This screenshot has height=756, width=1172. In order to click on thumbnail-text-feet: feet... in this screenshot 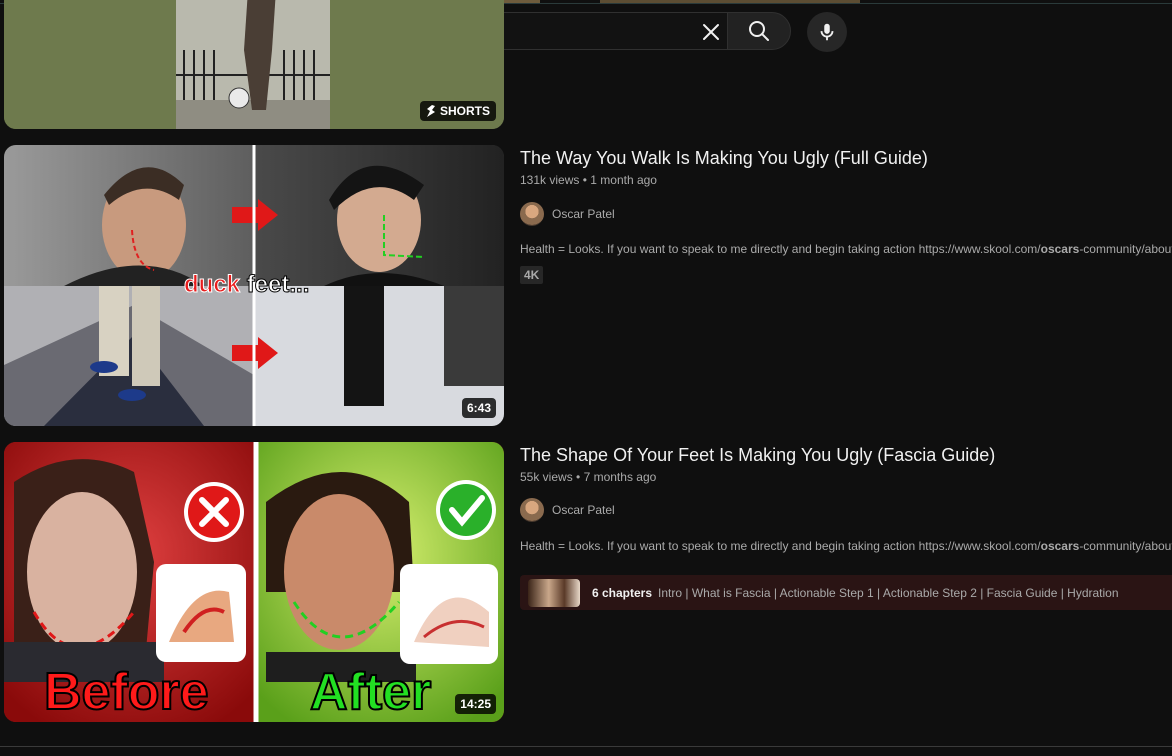, I will do `click(278, 285)`.